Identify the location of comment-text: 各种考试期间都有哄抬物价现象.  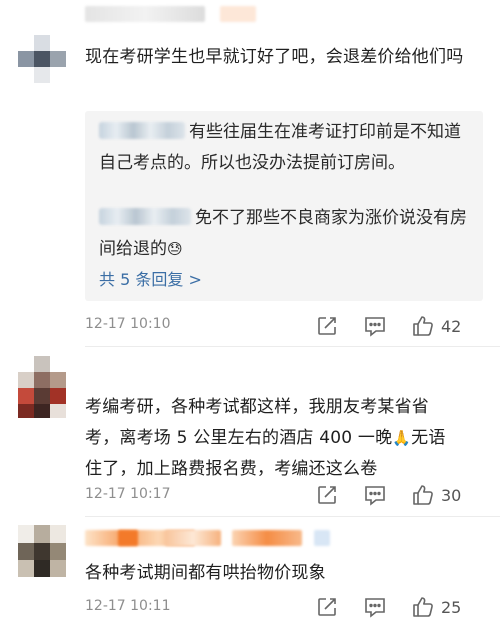
(205, 573).